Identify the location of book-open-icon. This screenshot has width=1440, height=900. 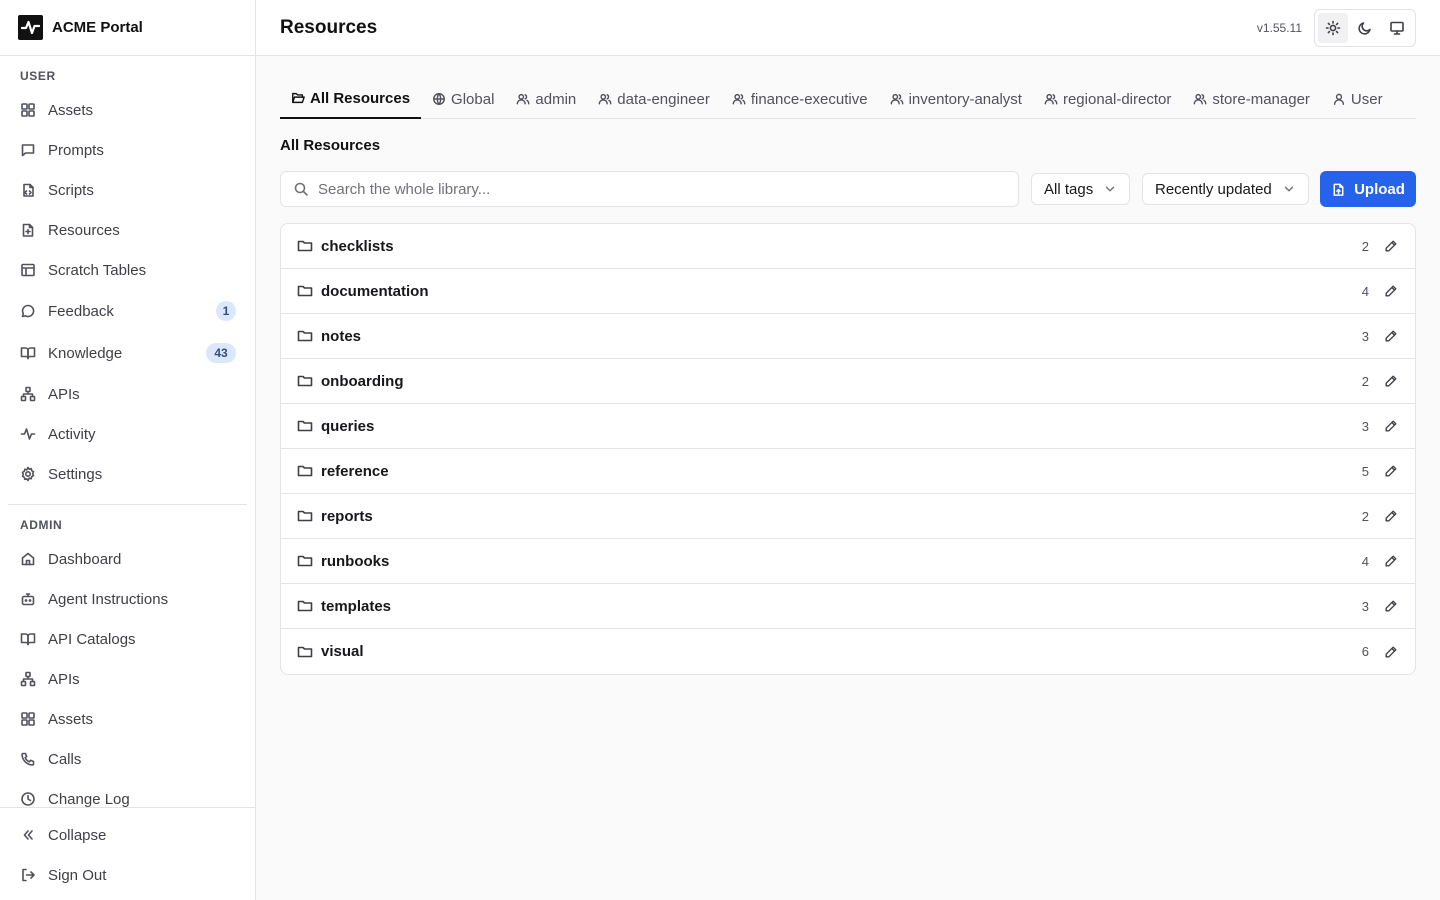
(28, 353).